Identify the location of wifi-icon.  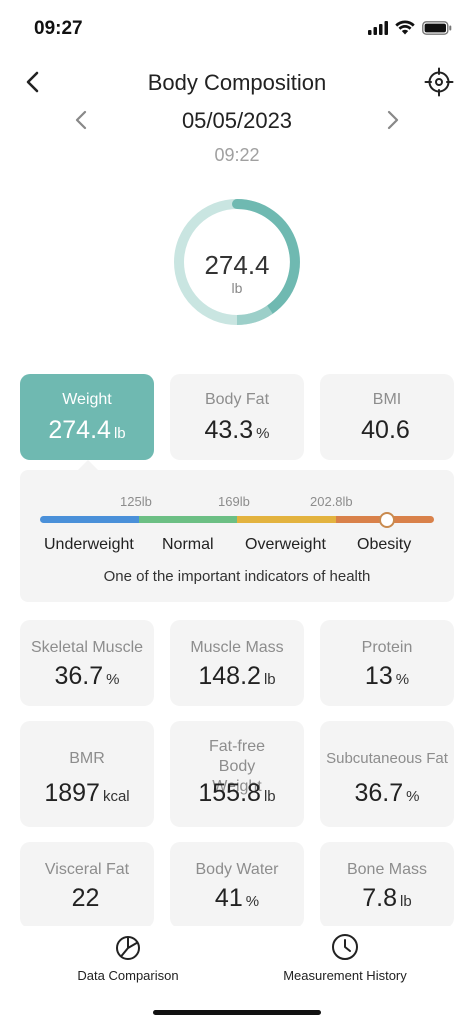
(405, 27).